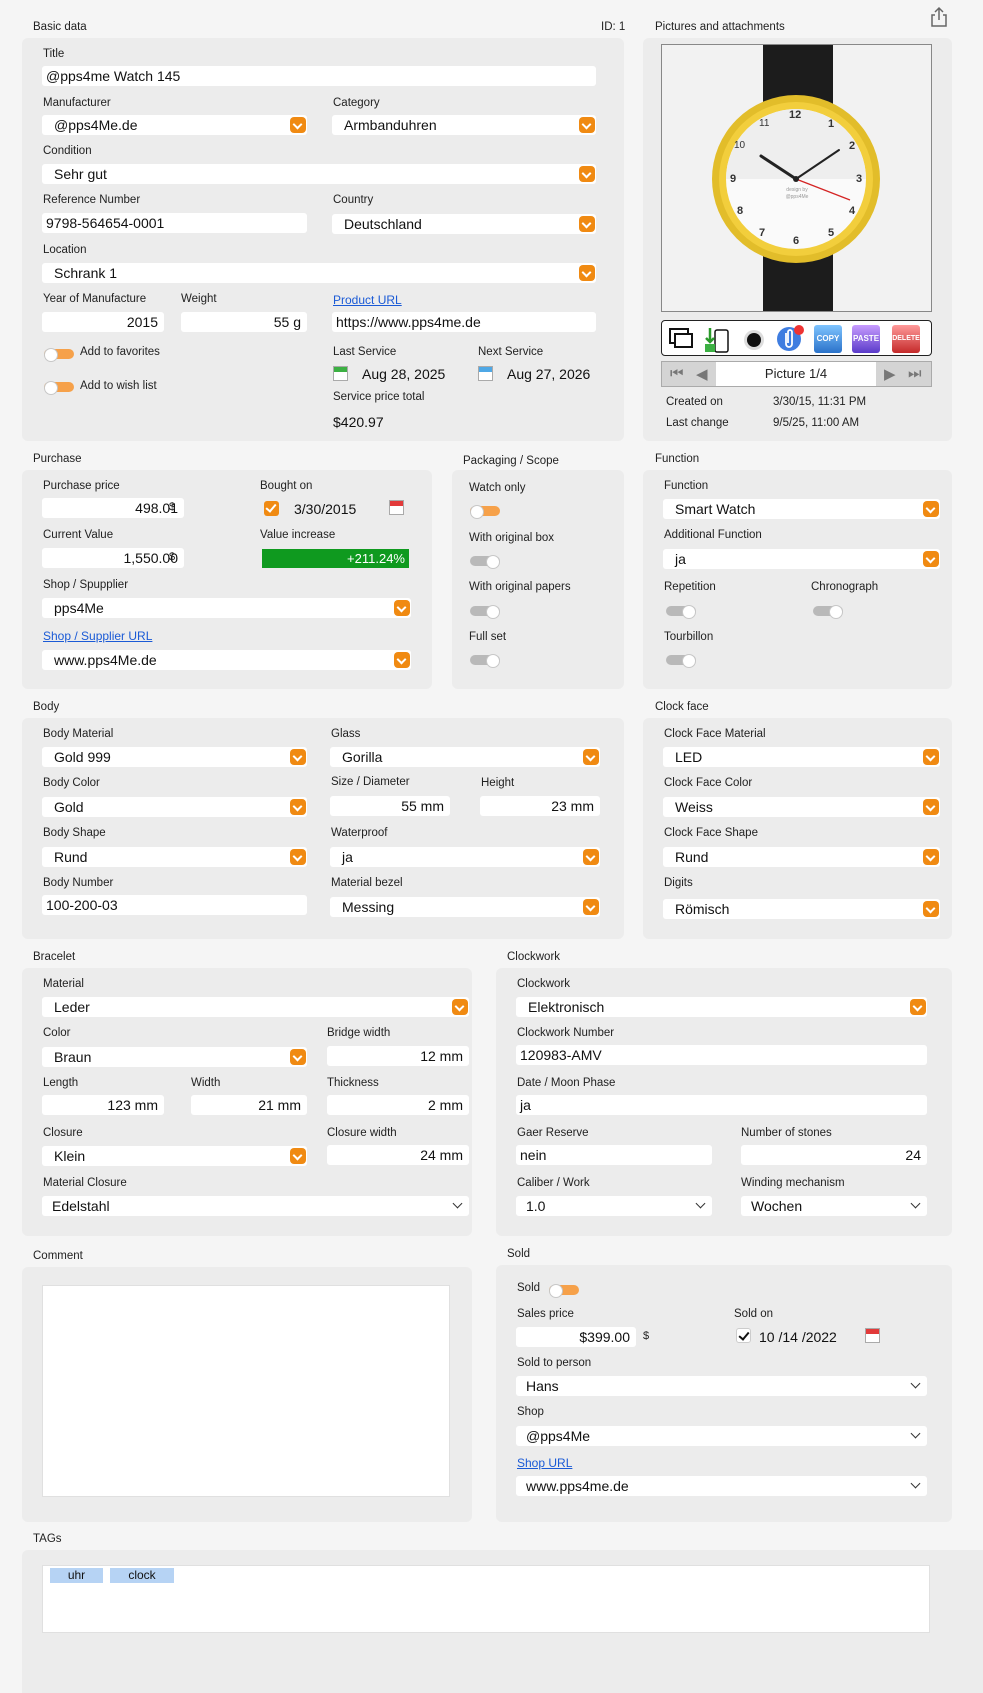  Describe the element at coordinates (681, 661) in the screenshot. I see `tourbillon-toggle` at that location.